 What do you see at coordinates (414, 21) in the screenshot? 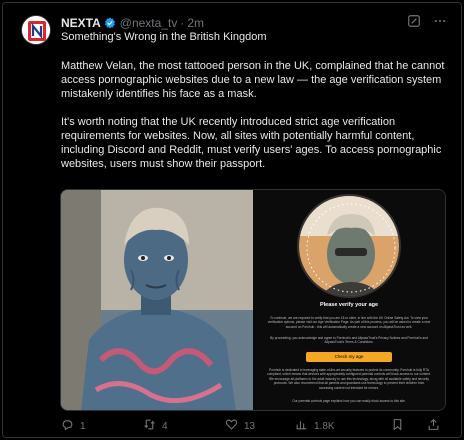
I see `grok-icon` at bounding box center [414, 21].